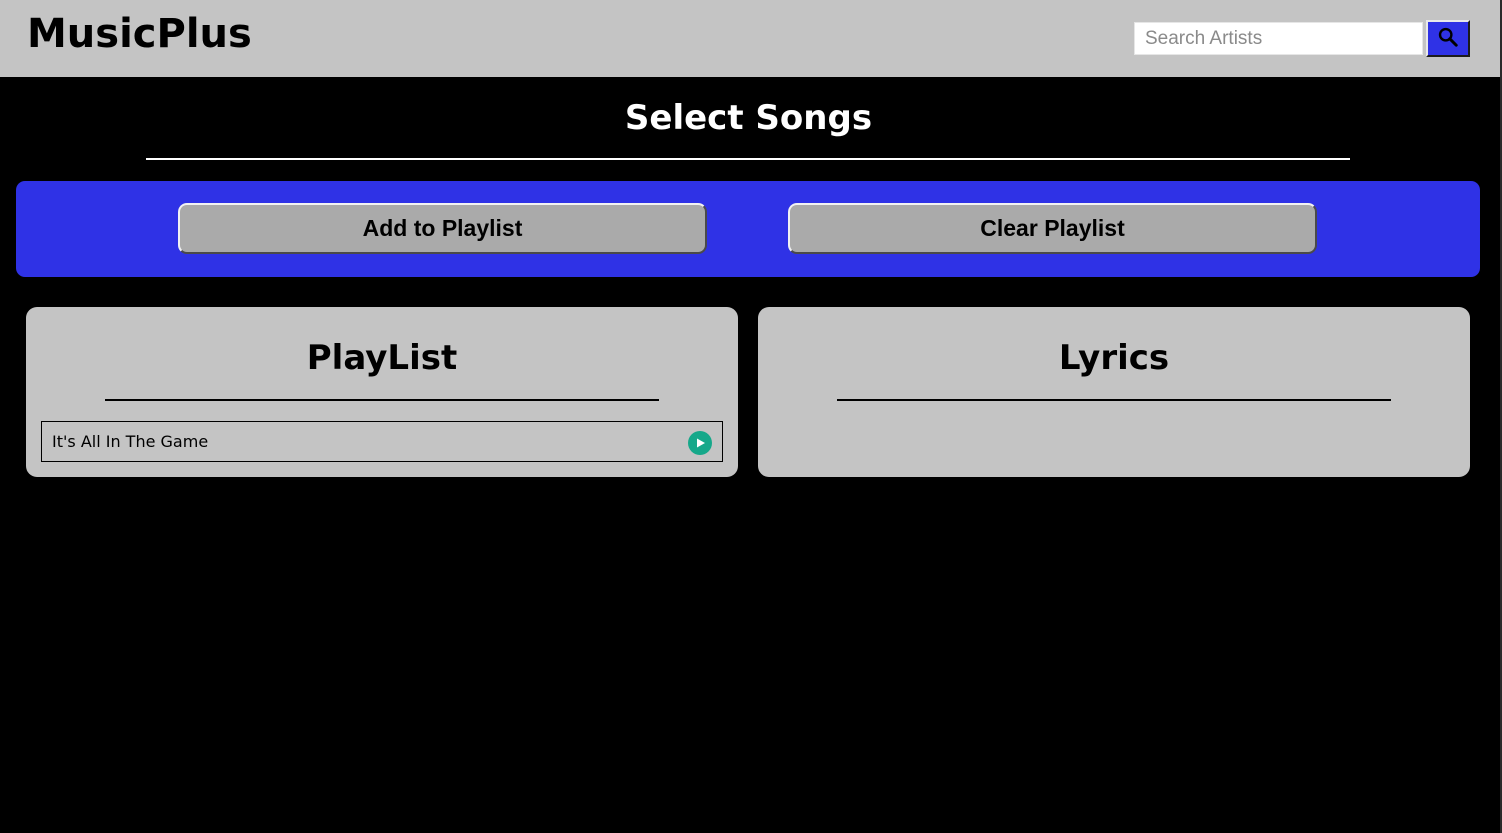 The height and width of the screenshot is (833, 1502). I want to click on lyrics-divider, so click(1114, 400).